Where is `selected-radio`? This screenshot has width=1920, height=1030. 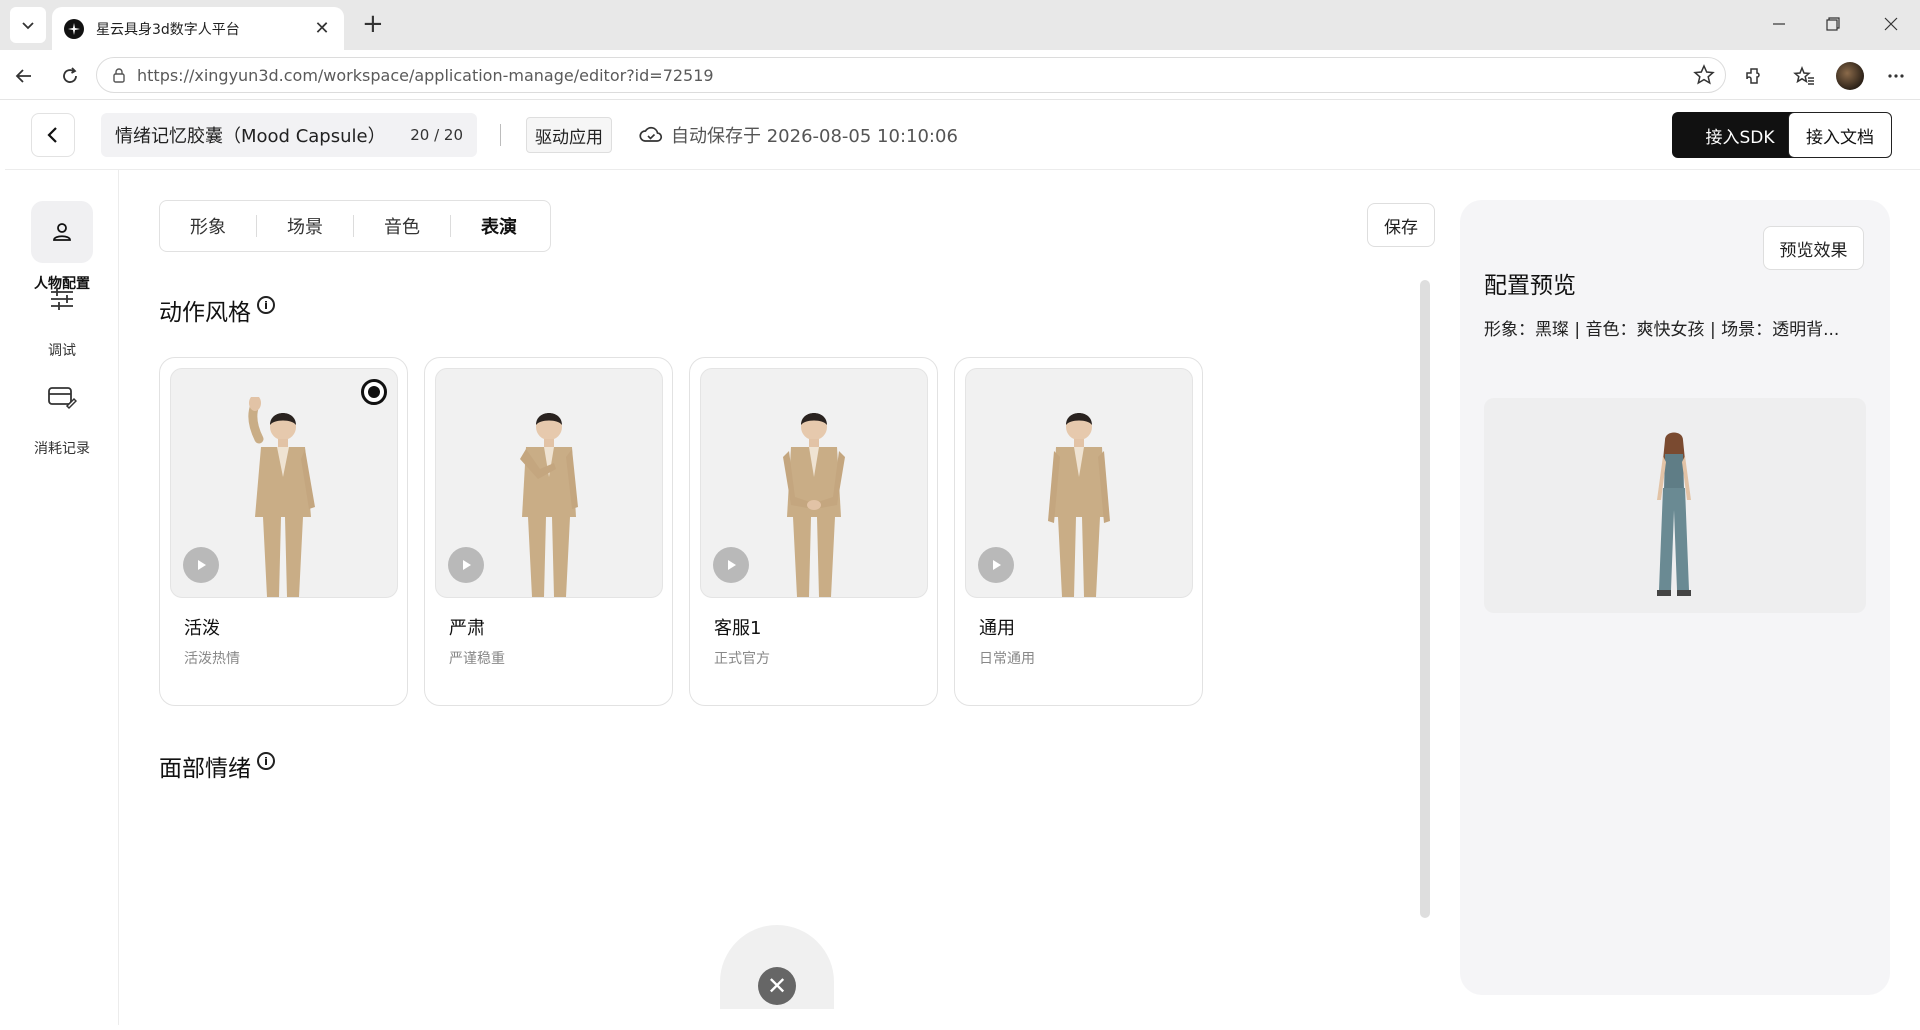 selected-radio is located at coordinates (374, 392).